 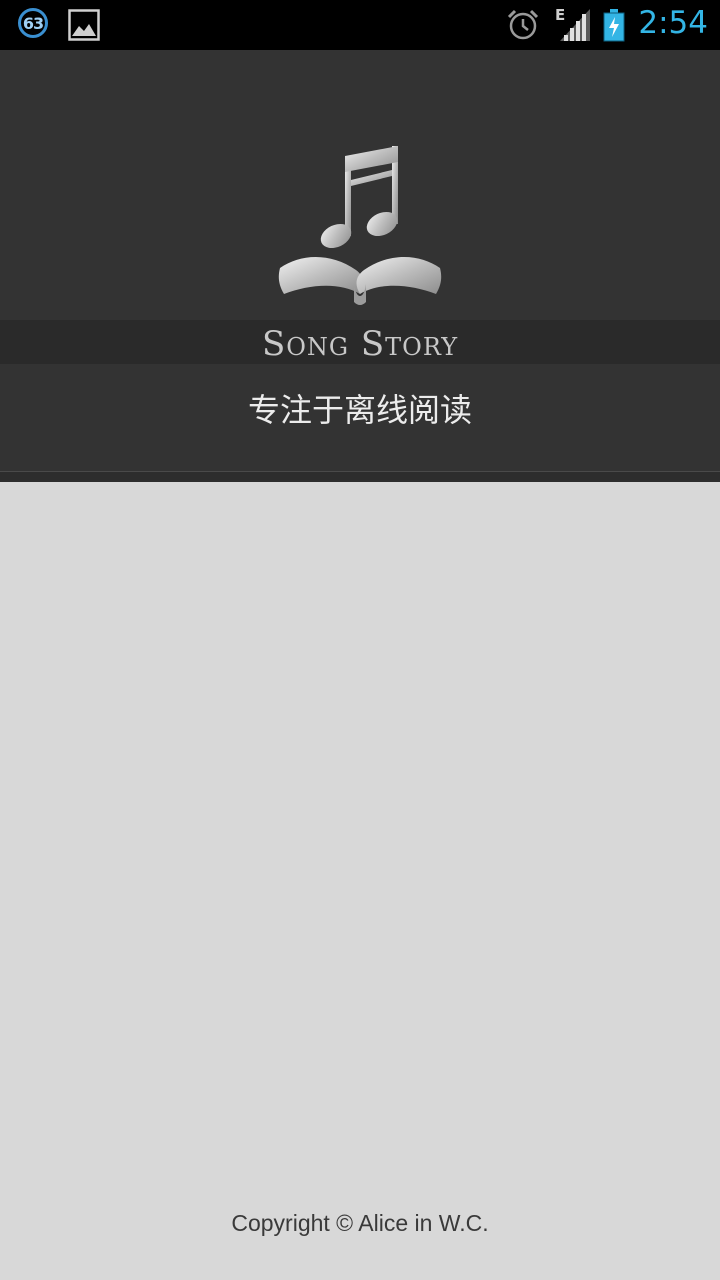 What do you see at coordinates (360, 1223) in the screenshot?
I see `copyright-text: Copyright © Alice in W.C.` at bounding box center [360, 1223].